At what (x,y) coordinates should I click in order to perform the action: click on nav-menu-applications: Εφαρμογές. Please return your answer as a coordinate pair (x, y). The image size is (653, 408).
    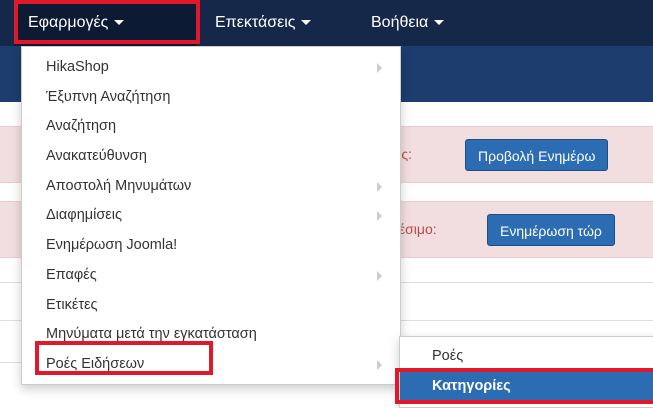
    Looking at the image, I should click on (105, 23).